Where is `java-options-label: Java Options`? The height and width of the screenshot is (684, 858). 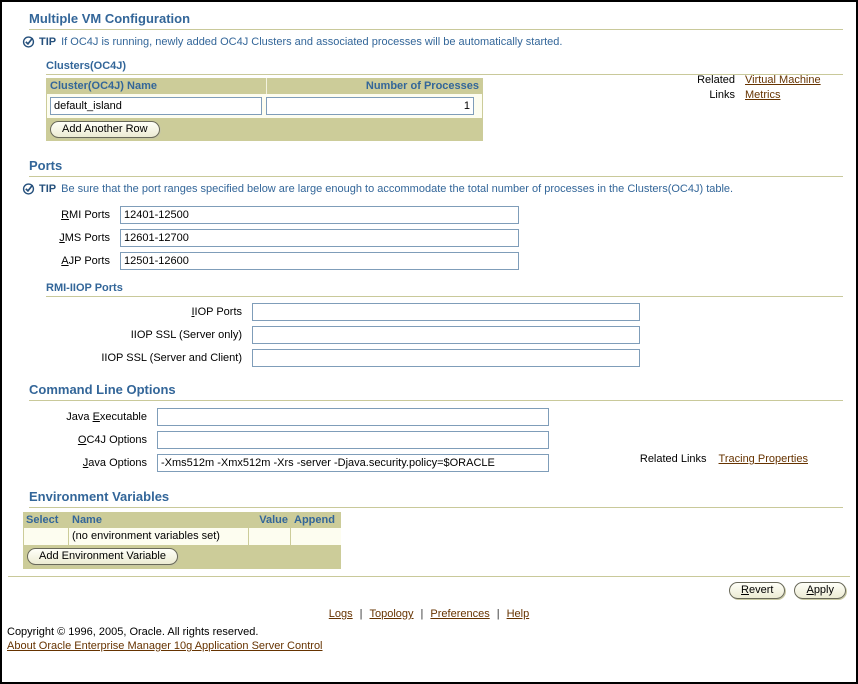 java-options-label: Java Options is located at coordinates (114, 463).